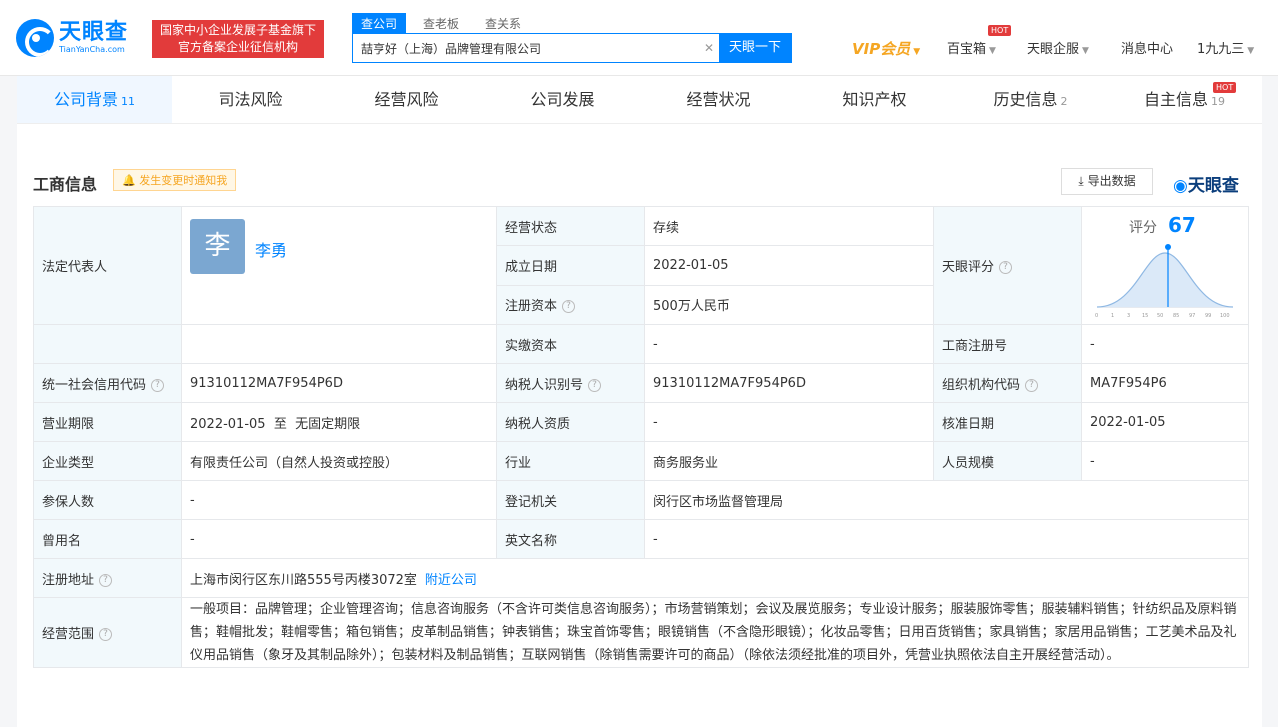  What do you see at coordinates (1145, 316) in the screenshot?
I see `score-tick: 15` at bounding box center [1145, 316].